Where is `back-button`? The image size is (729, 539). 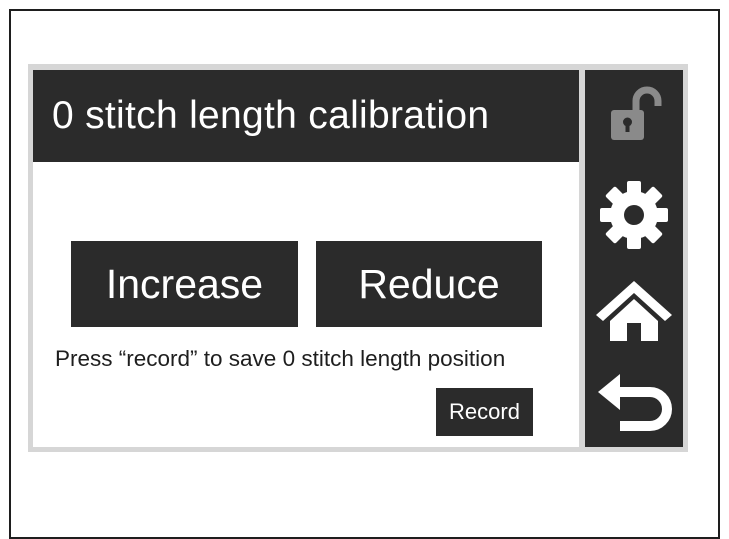
back-button is located at coordinates (634, 402).